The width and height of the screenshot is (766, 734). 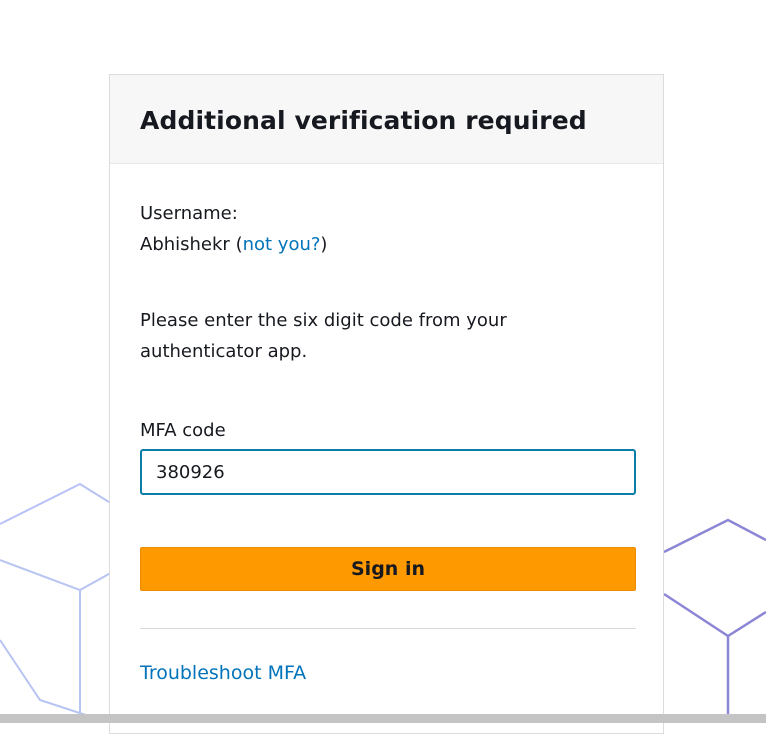 What do you see at coordinates (363, 120) in the screenshot?
I see `page-title: Additional verification required` at bounding box center [363, 120].